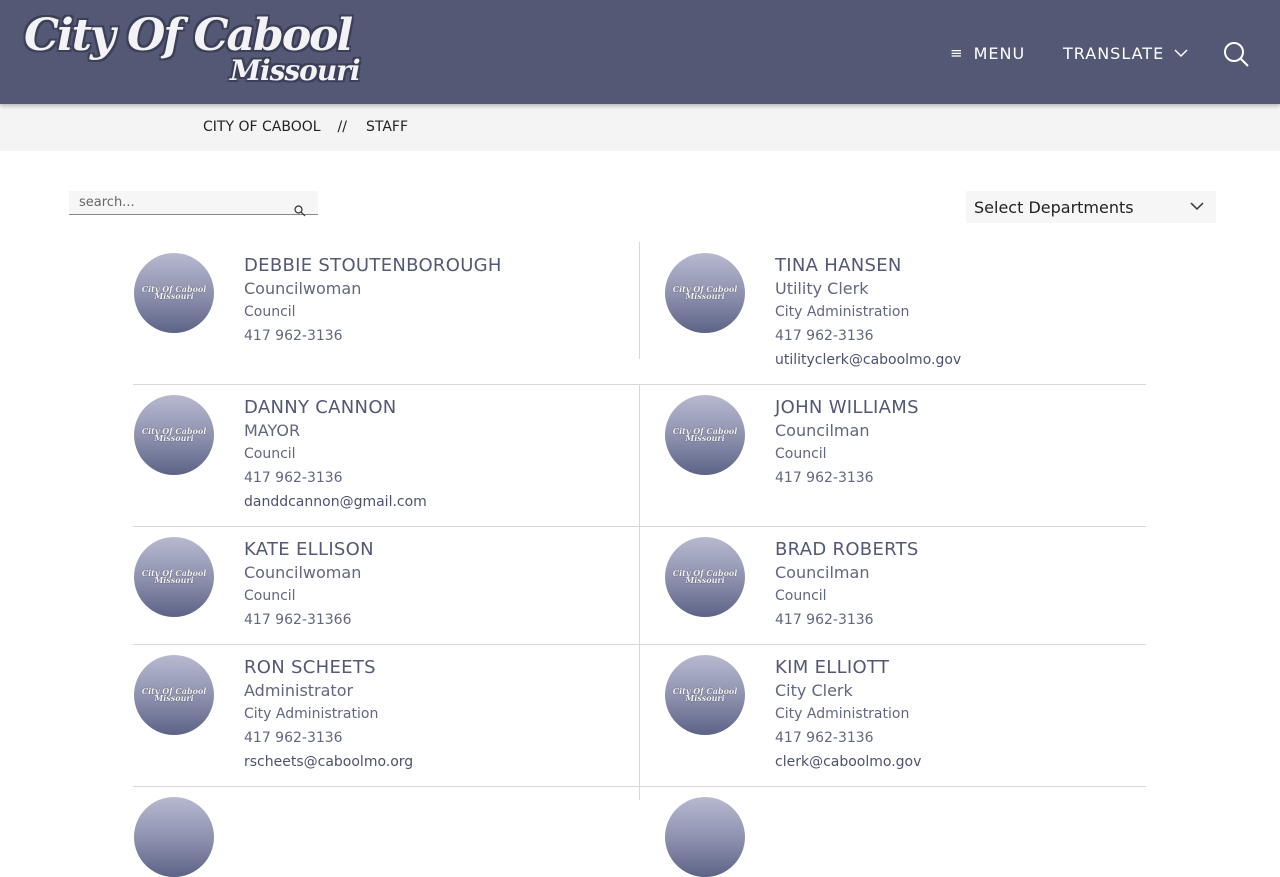 The height and width of the screenshot is (877, 1280). I want to click on staff-email-link: danddcannon@gmail.com, so click(335, 502).